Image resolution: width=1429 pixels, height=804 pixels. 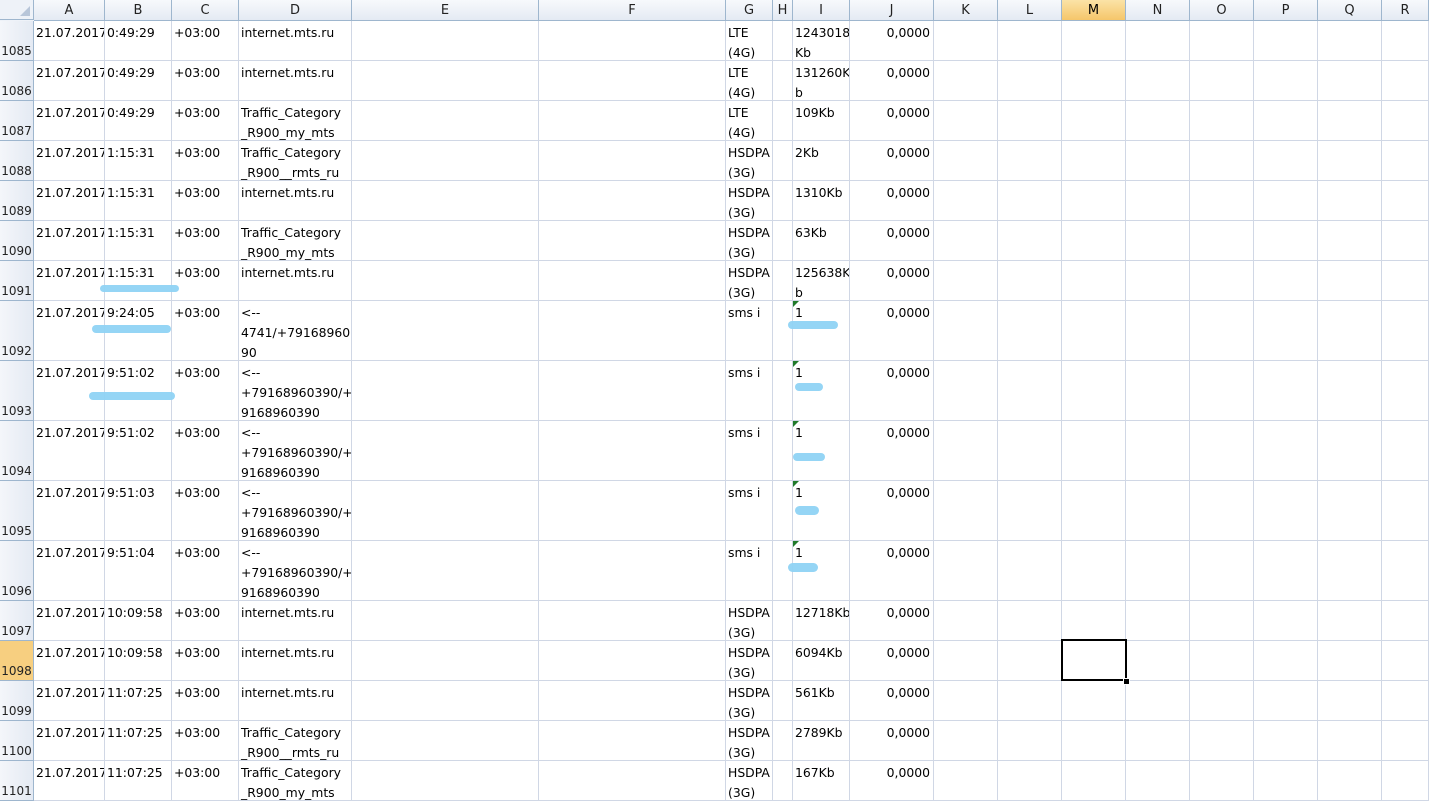 I want to click on cell-i-1099: 561Kb, so click(x=821, y=701).